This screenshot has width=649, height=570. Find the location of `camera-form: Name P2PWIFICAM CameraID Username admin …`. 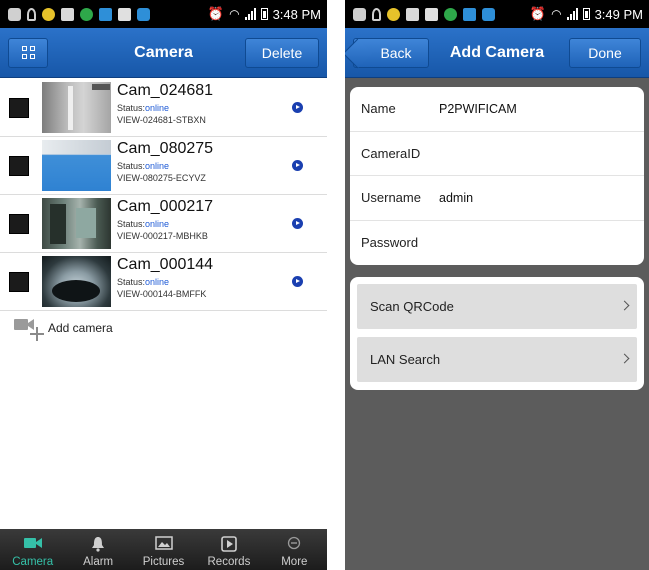

camera-form: Name P2PWIFICAM CameraID Username admin … is located at coordinates (497, 176).